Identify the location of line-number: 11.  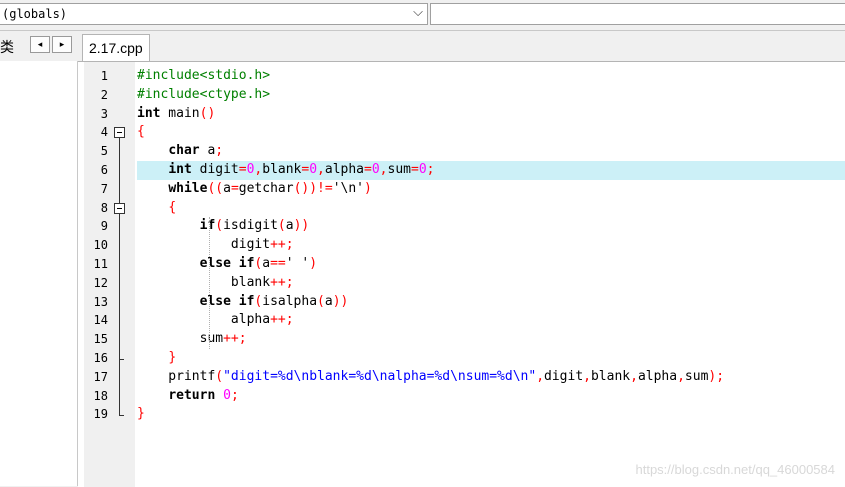
(100, 264).